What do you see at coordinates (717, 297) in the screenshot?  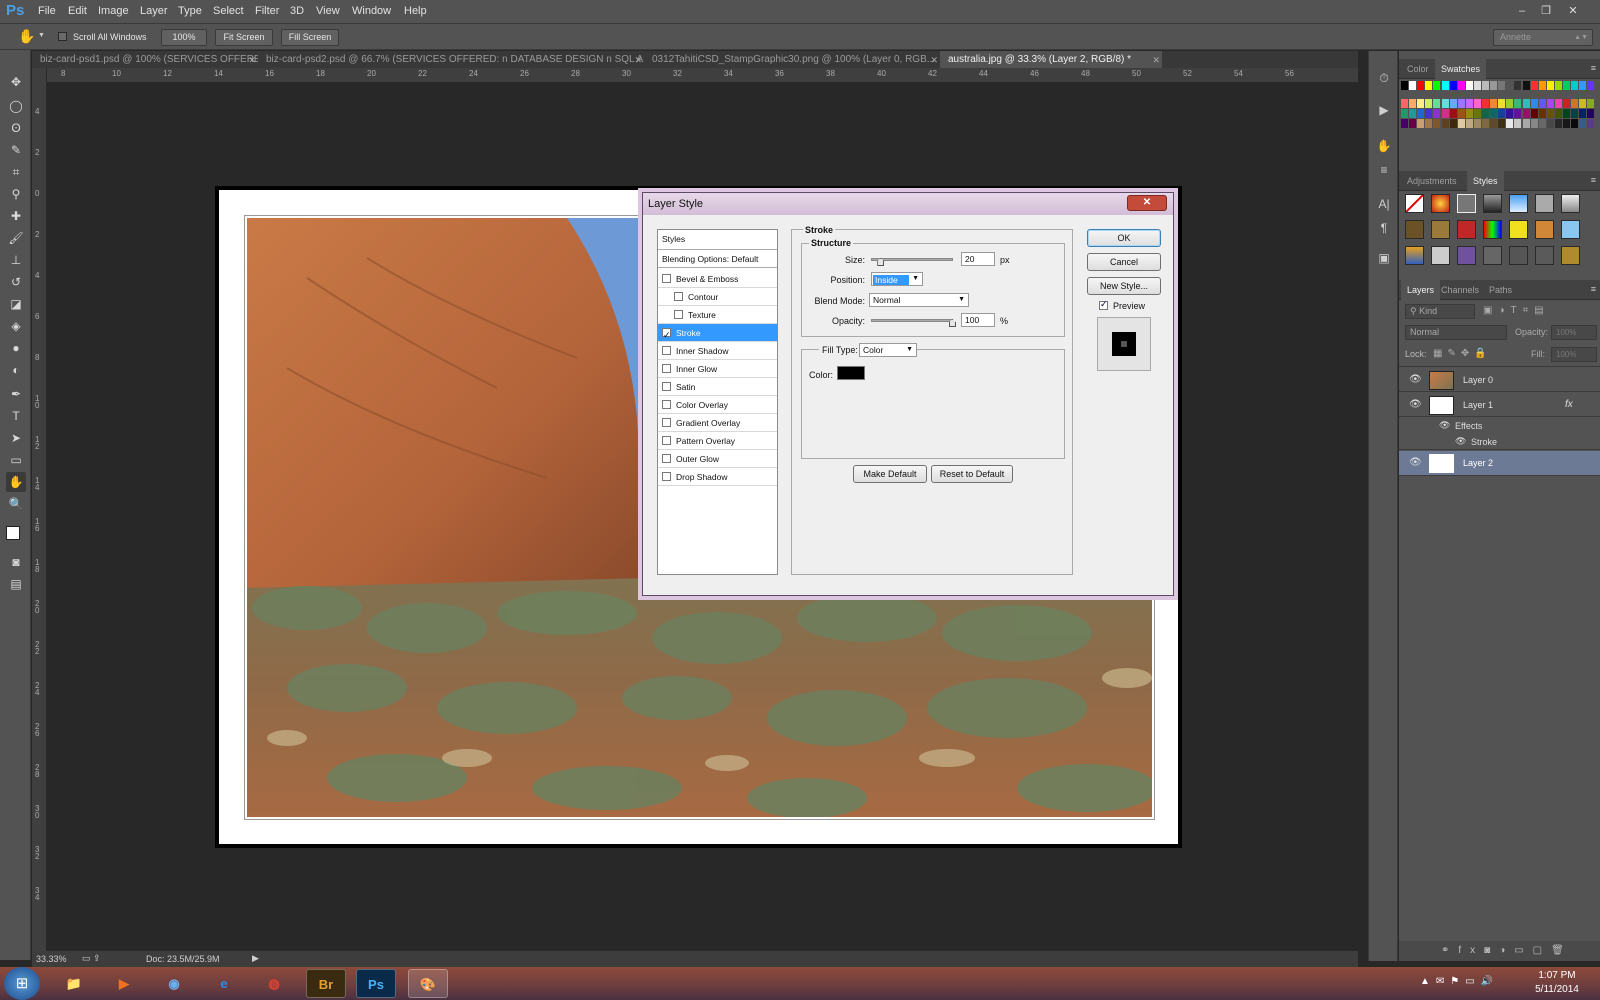 I see `effect-item-contour: Contour` at bounding box center [717, 297].